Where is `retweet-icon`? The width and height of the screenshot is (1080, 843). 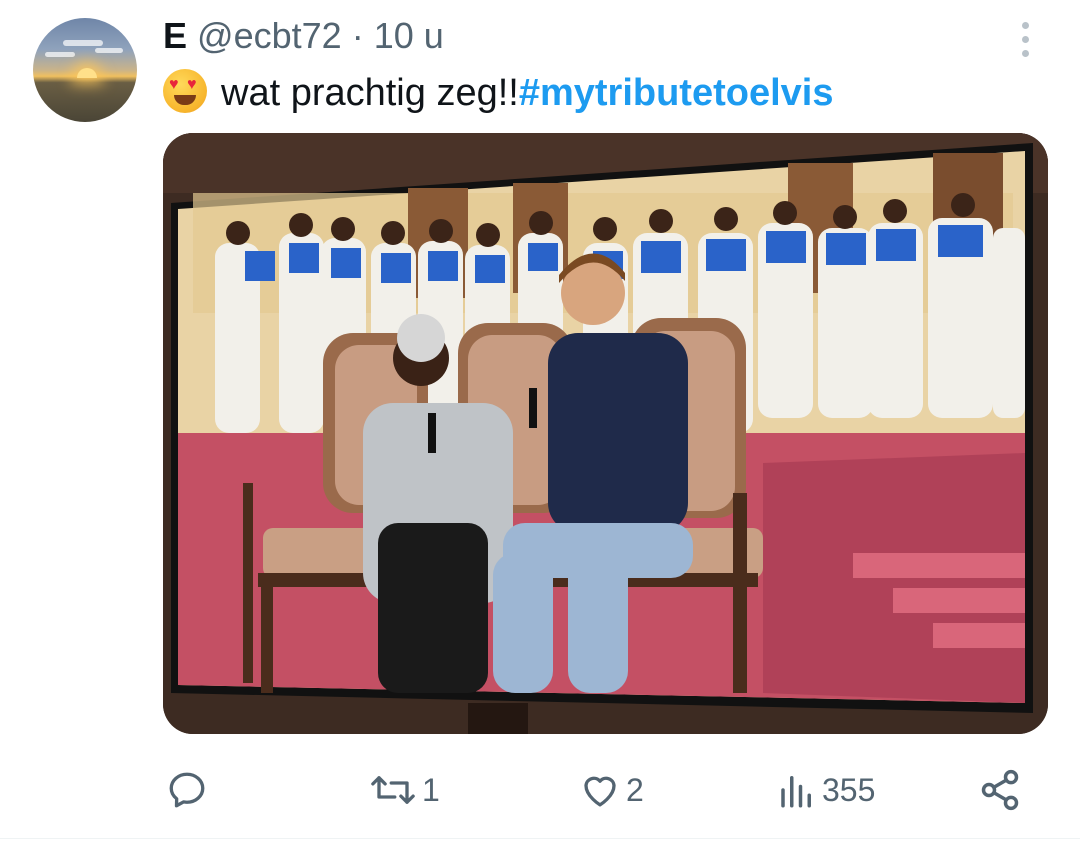 retweet-icon is located at coordinates (393, 790).